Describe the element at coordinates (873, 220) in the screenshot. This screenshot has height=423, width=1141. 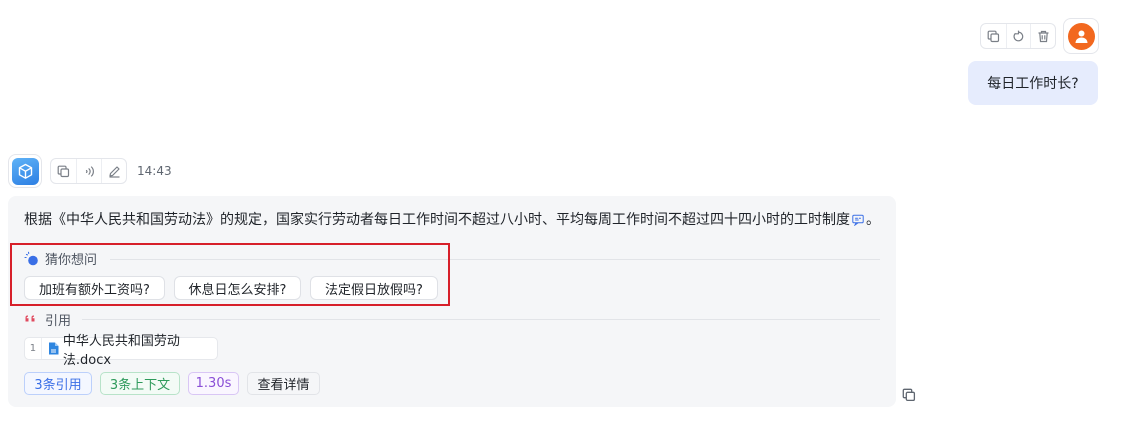
I see `answer-end: 。` at that location.